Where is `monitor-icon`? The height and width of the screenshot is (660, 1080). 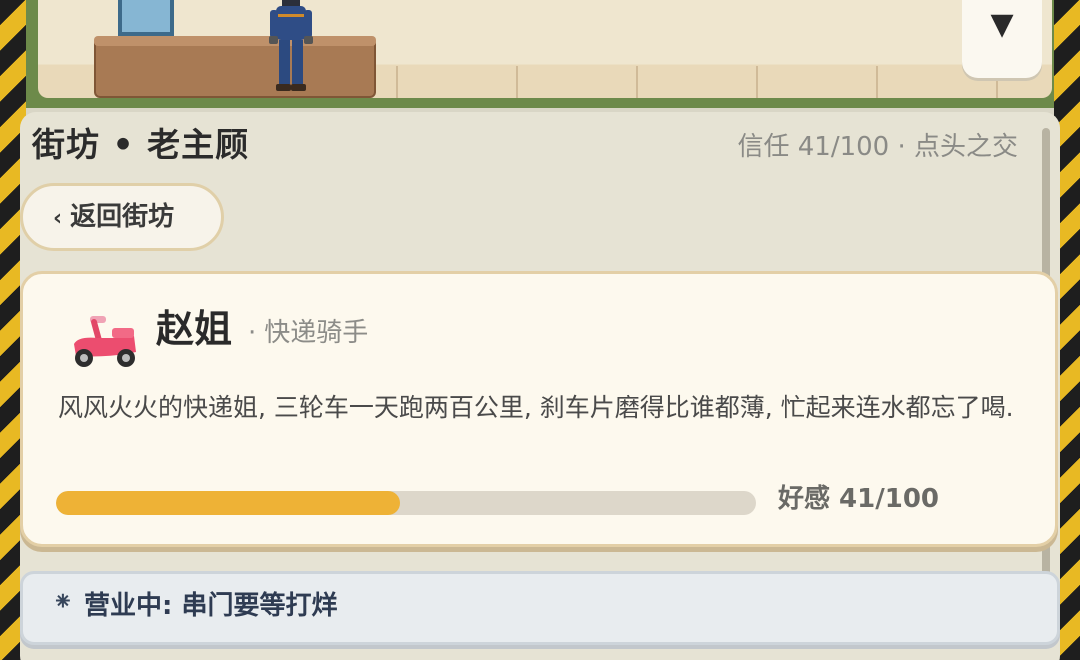
monitor-icon is located at coordinates (146, 18).